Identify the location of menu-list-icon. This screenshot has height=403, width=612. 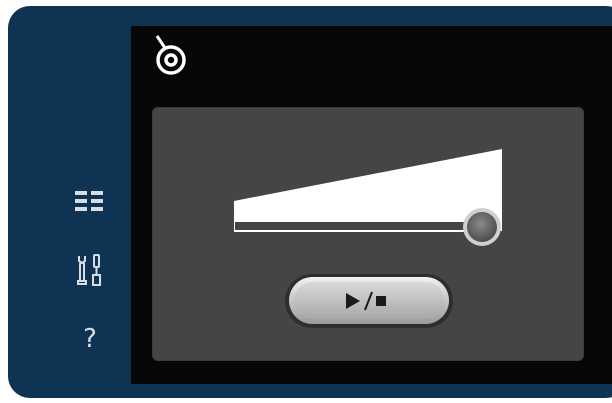
(89, 201).